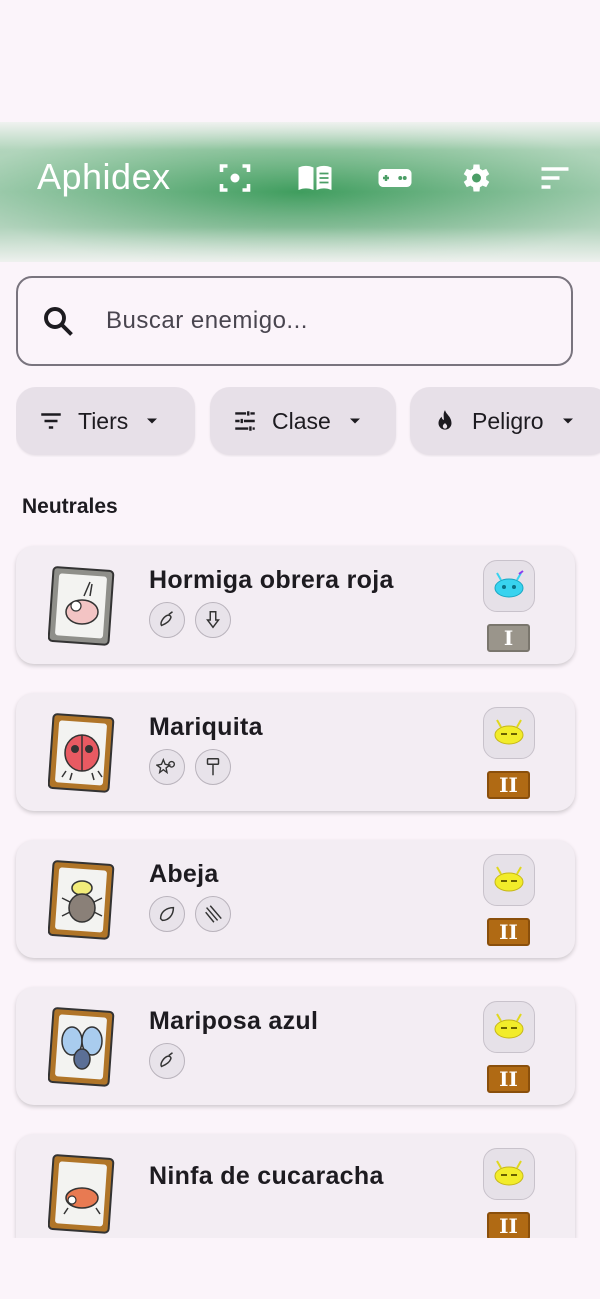  Describe the element at coordinates (295, 1046) in the screenshot. I see `enemy-card: Mariposa azul II` at that location.